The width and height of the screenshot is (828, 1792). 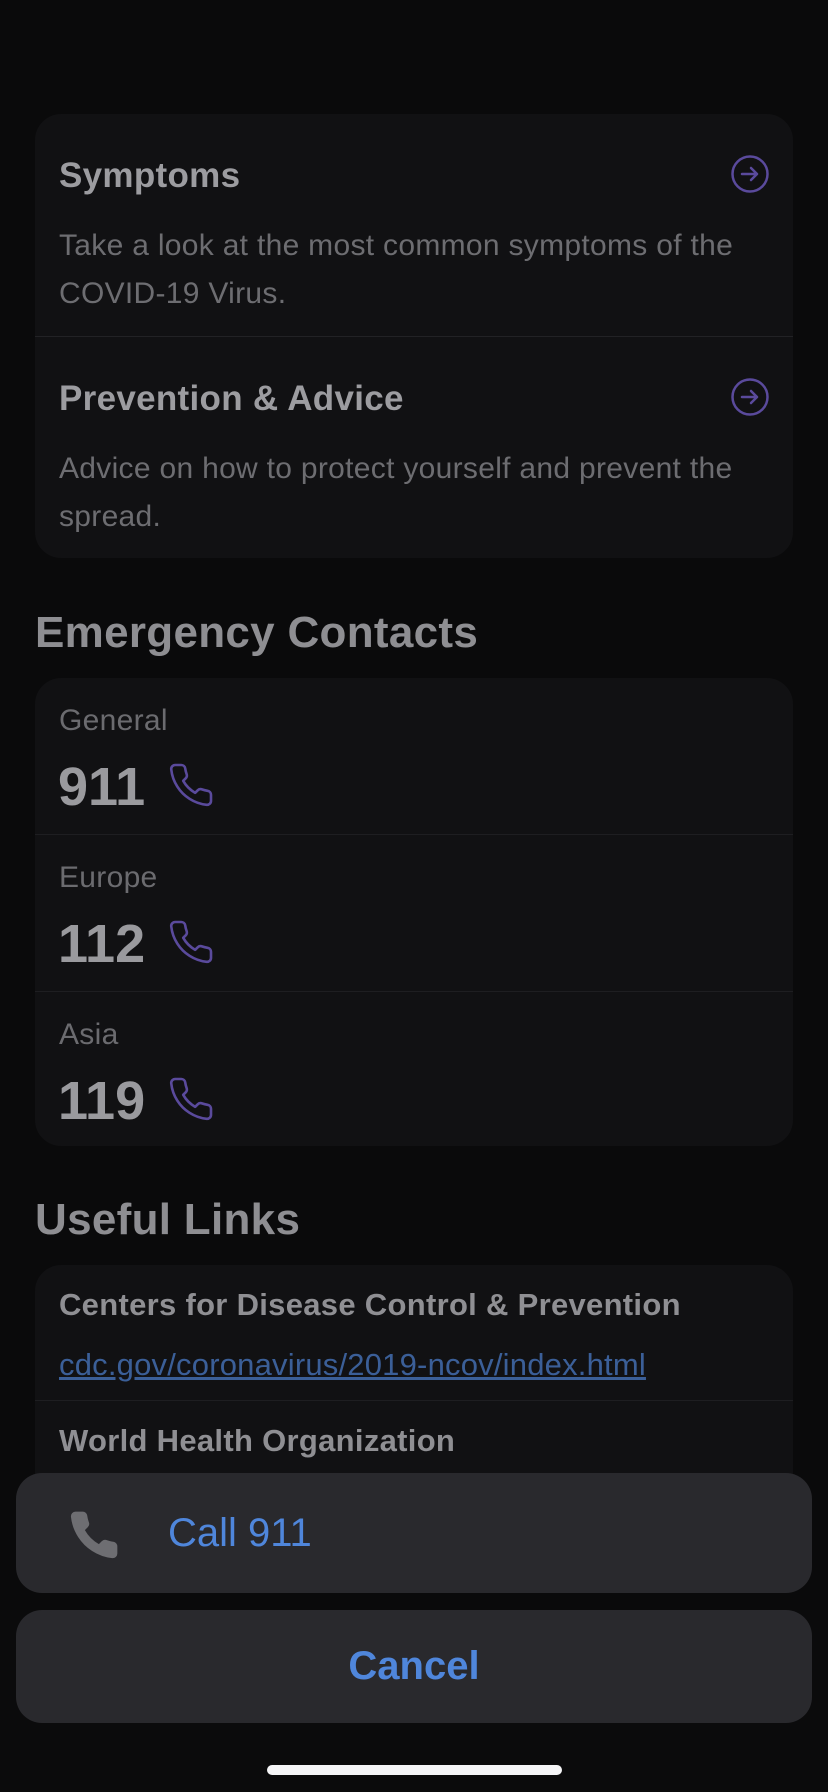 What do you see at coordinates (113, 720) in the screenshot?
I see `contact-region: General` at bounding box center [113, 720].